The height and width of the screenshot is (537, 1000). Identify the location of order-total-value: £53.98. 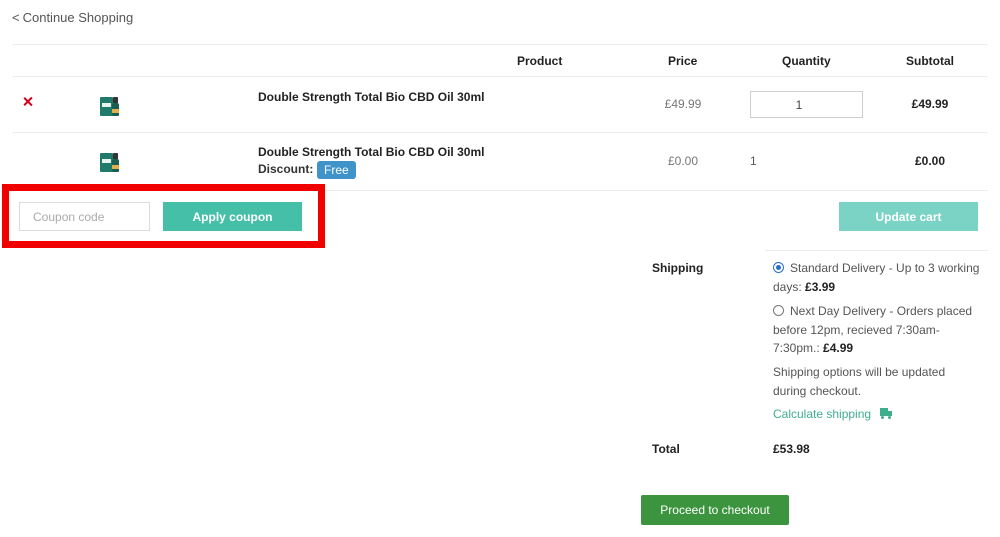
(791, 449).